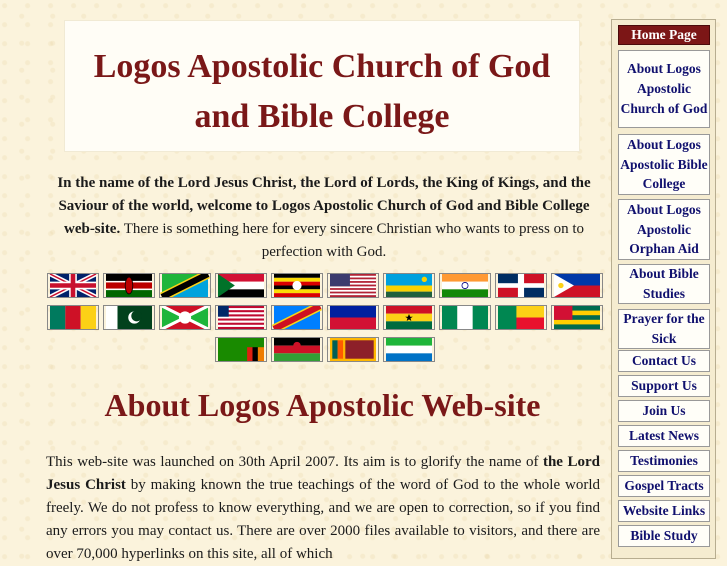 Image resolution: width=727 pixels, height=566 pixels. I want to click on flag-sierra-leone, so click(409, 349).